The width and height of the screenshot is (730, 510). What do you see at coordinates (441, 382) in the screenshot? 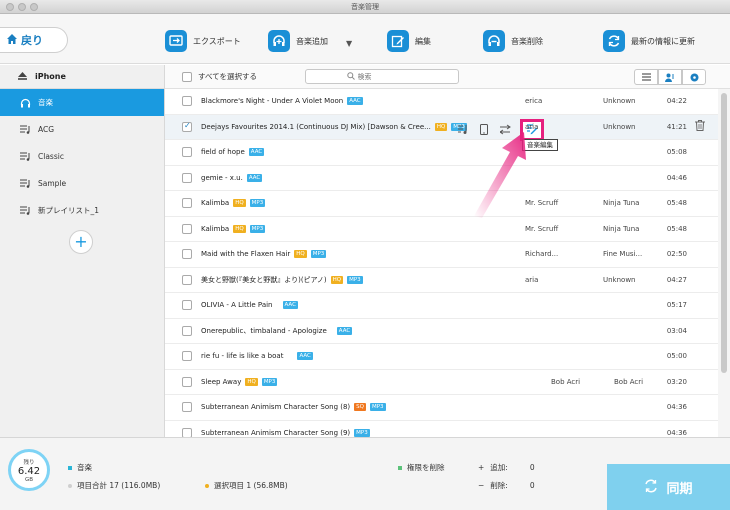
I see `song-row: Sleep Away HQ MP3 Bob Acri Bob Acri 03:20` at bounding box center [441, 382].